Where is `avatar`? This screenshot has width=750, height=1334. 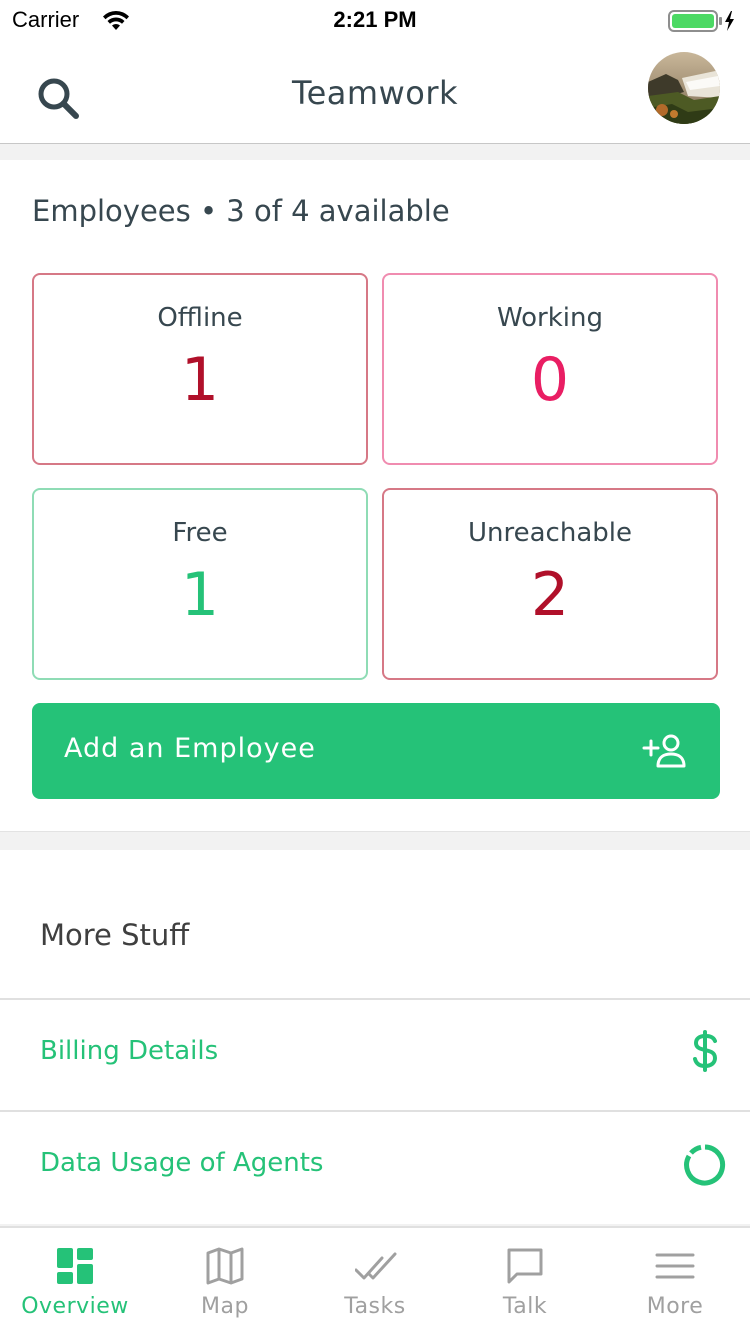
avatar is located at coordinates (684, 88).